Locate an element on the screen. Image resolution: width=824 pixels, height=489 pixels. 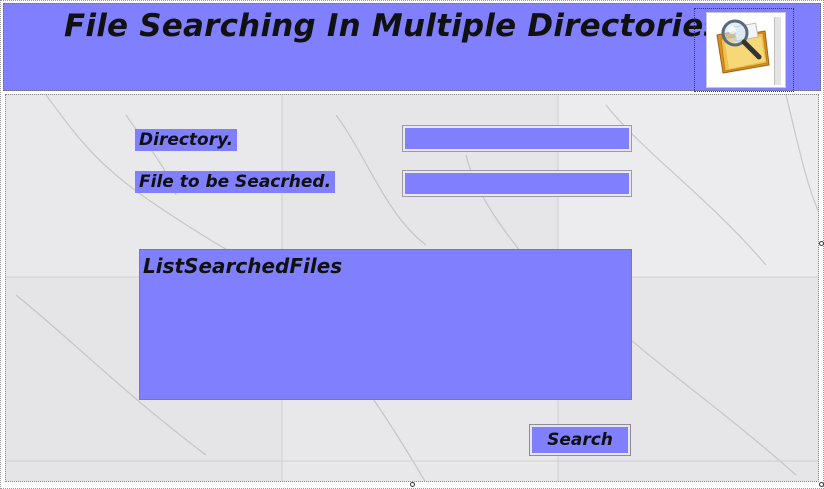
resize-handle-corner is located at coordinates (821, 484).